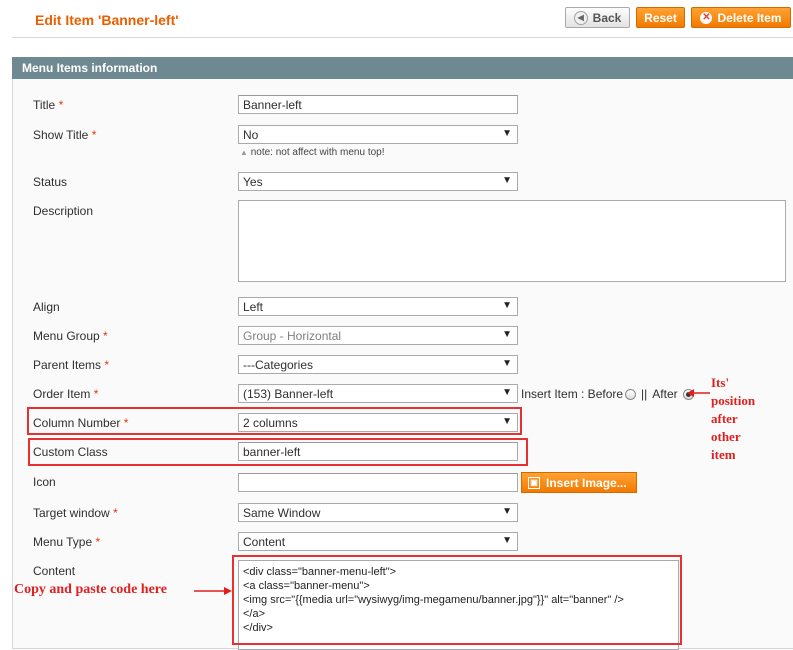 Image resolution: width=793 pixels, height=650 pixels. What do you see at coordinates (378, 335) in the screenshot?
I see `menu-group-select: Group - Horizontal ▼` at bounding box center [378, 335].